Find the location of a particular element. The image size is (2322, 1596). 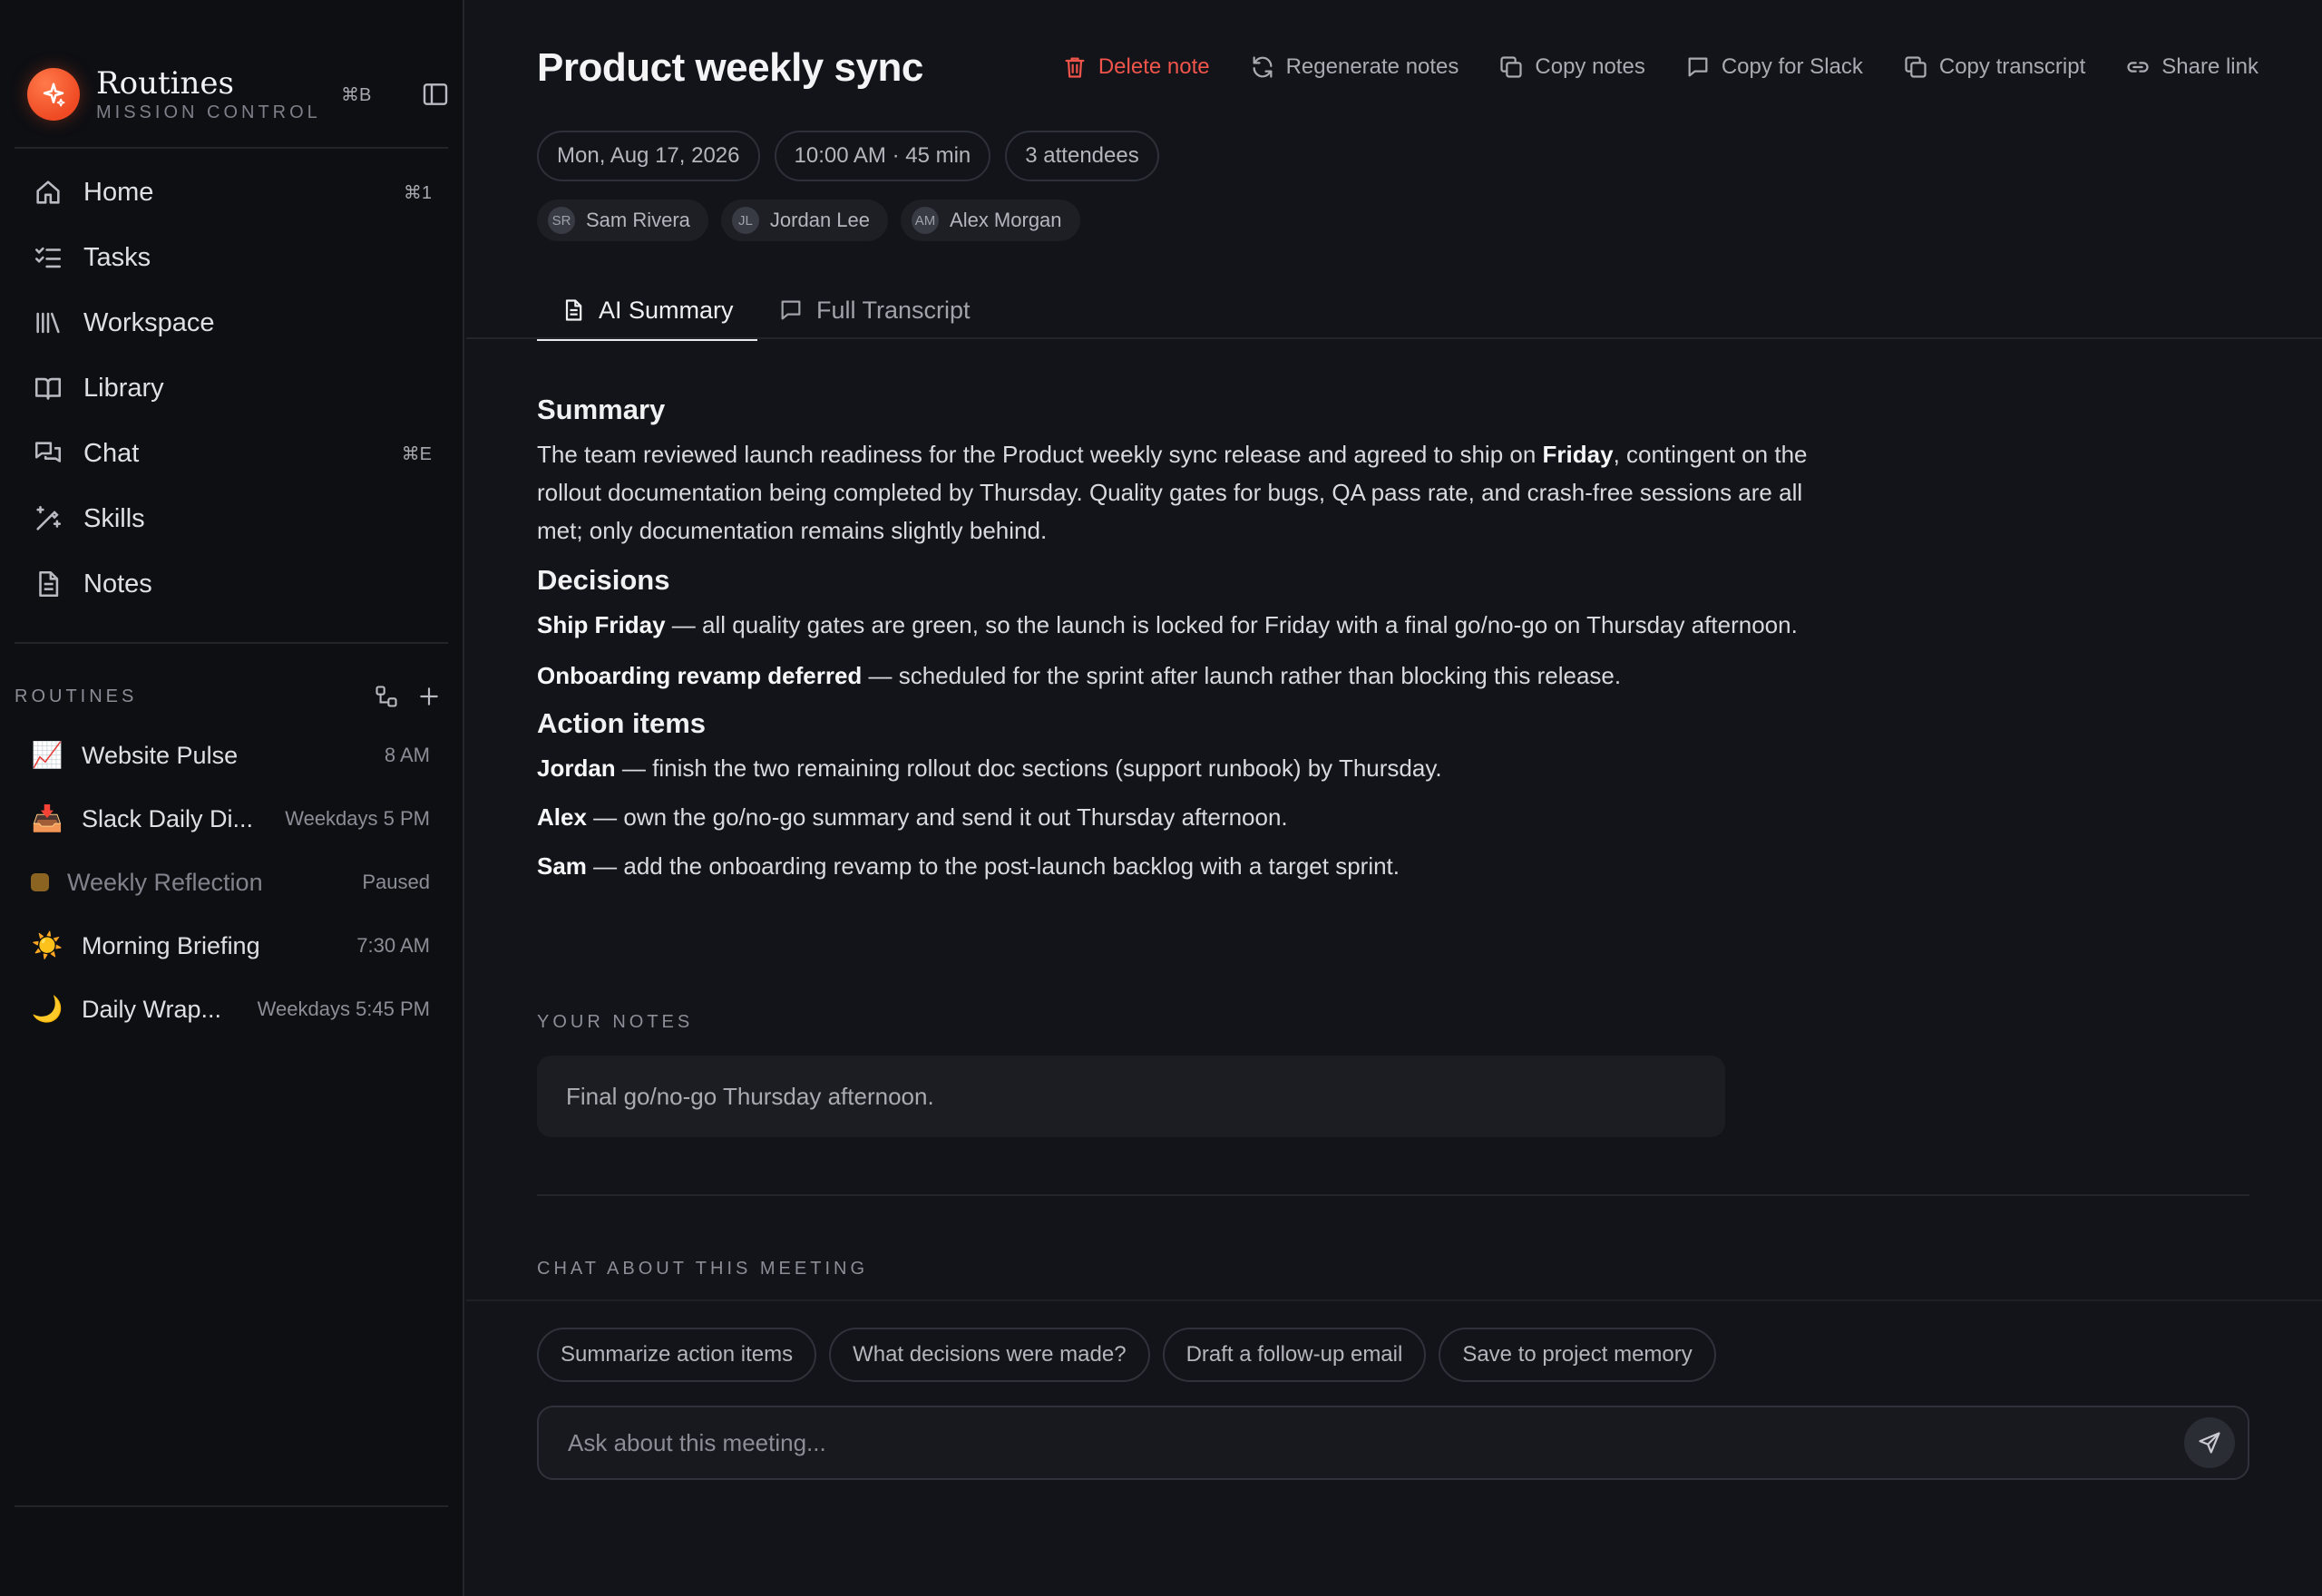

nav-label: Workspace is located at coordinates (149, 322).